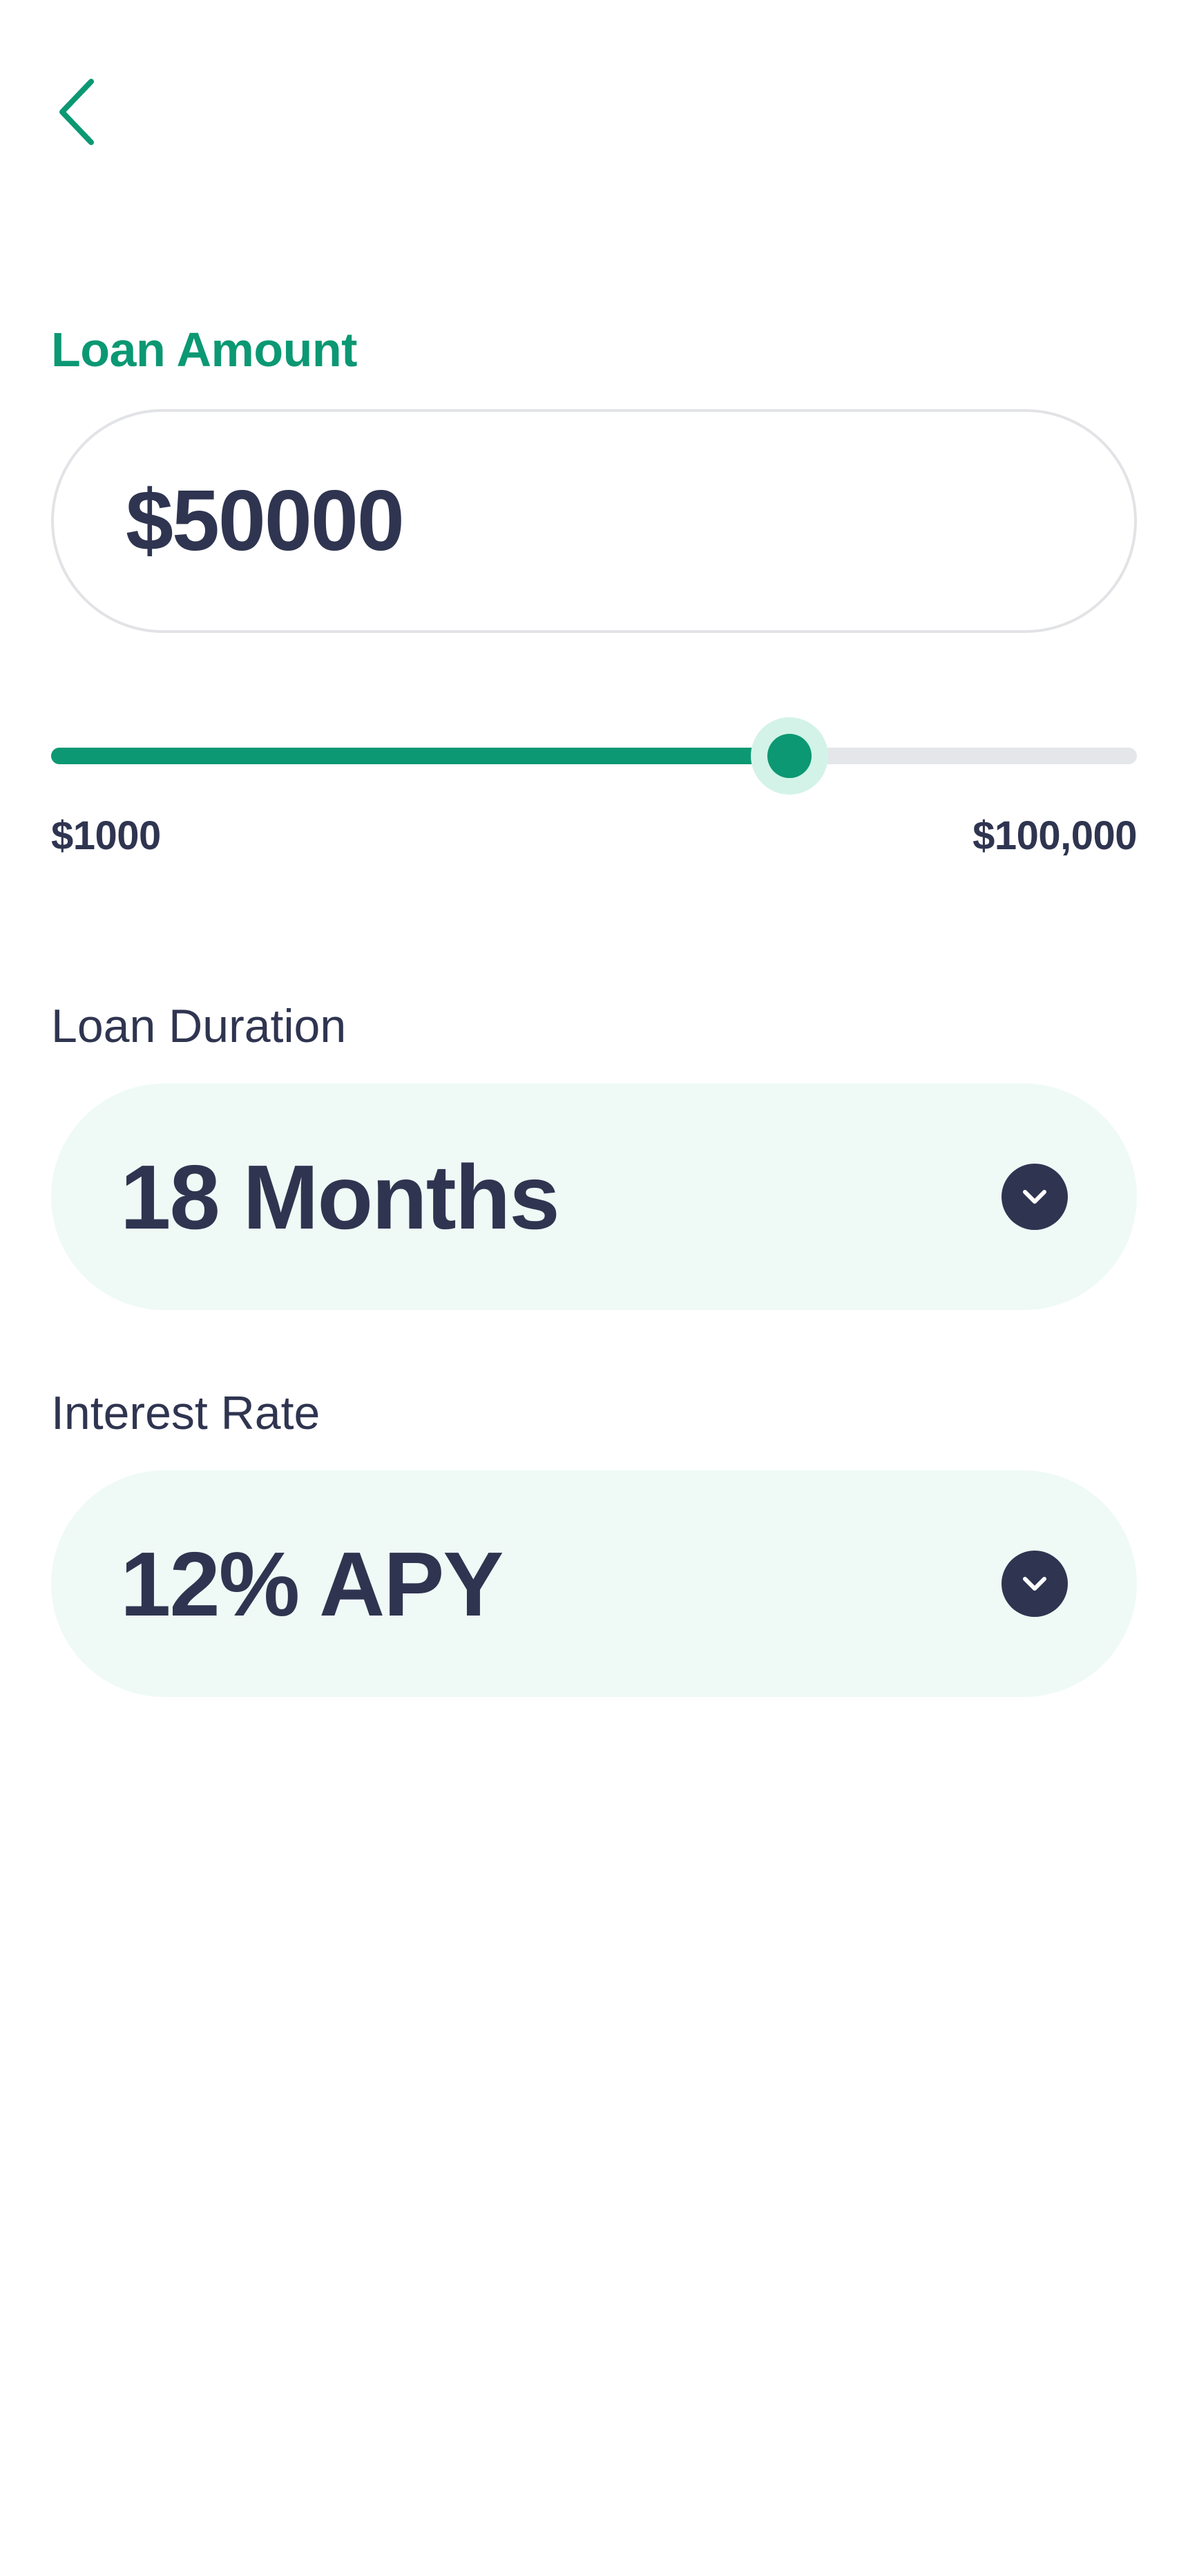  What do you see at coordinates (594, 1196) in the screenshot?
I see `loan-duration-select: 18 Months` at bounding box center [594, 1196].